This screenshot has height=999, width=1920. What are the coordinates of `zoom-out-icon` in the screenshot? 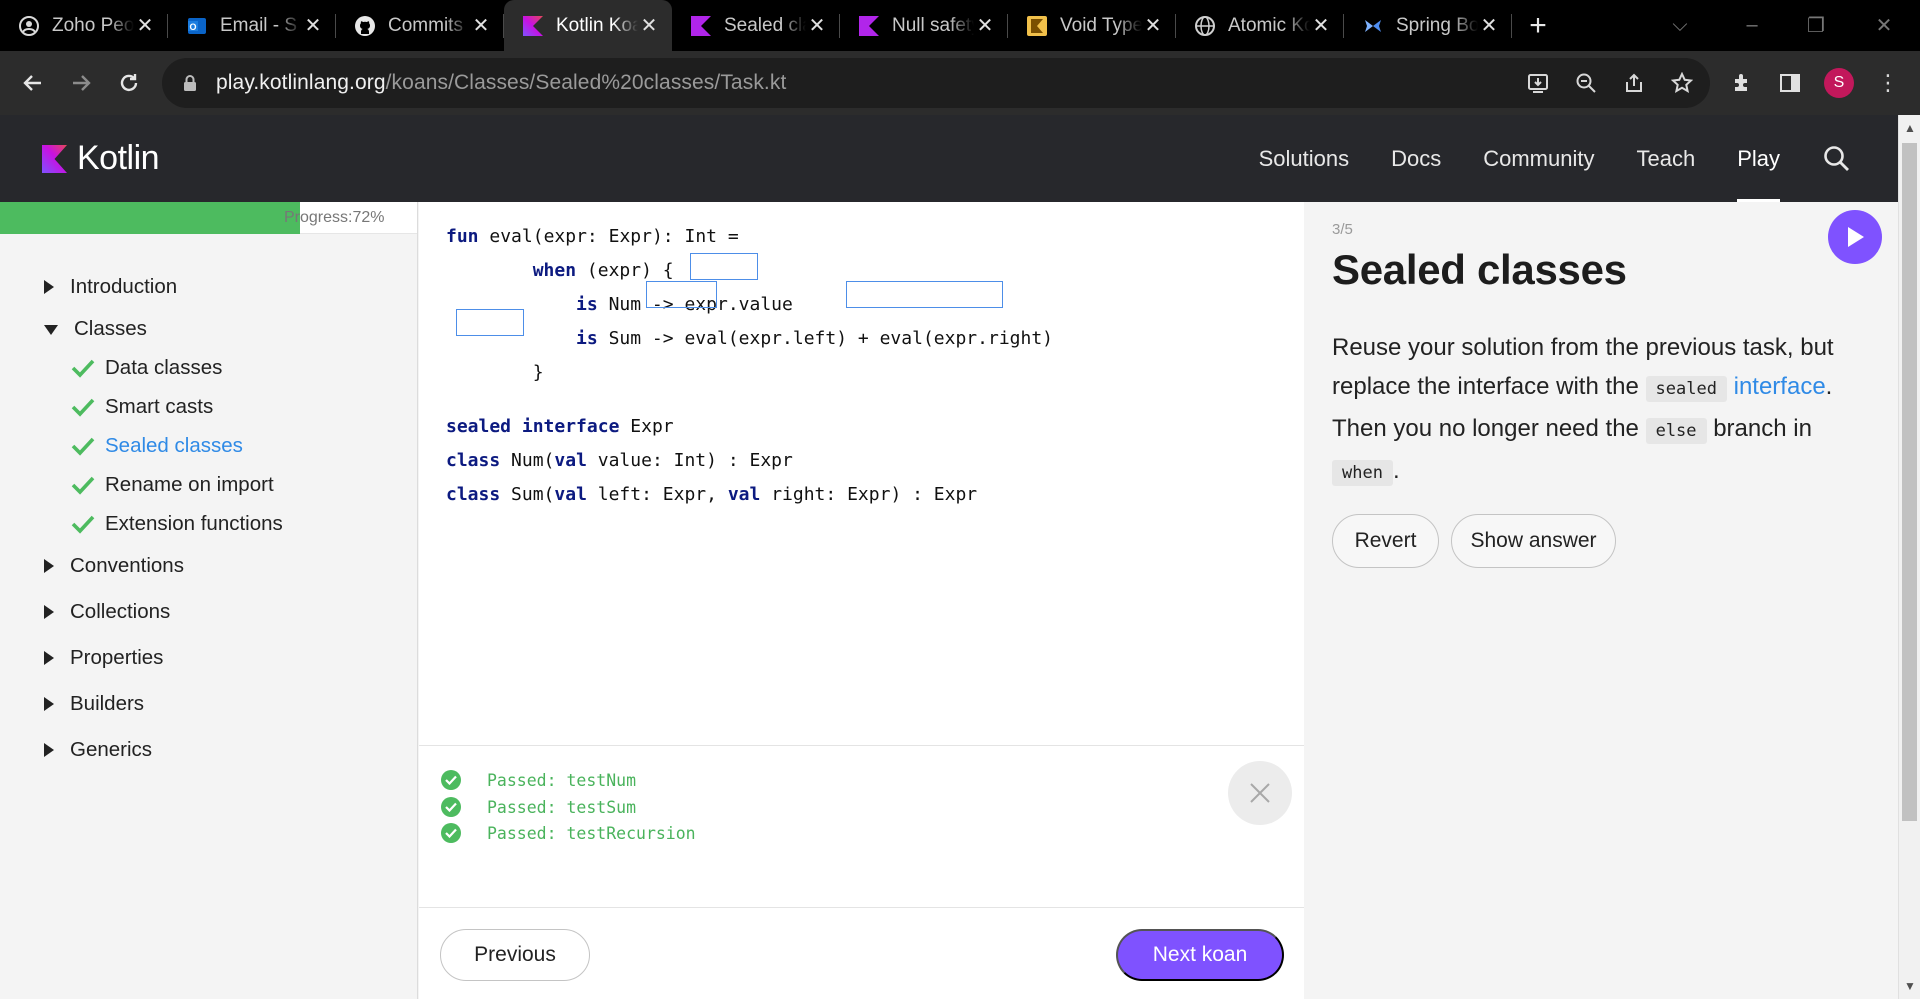 It's located at (1586, 83).